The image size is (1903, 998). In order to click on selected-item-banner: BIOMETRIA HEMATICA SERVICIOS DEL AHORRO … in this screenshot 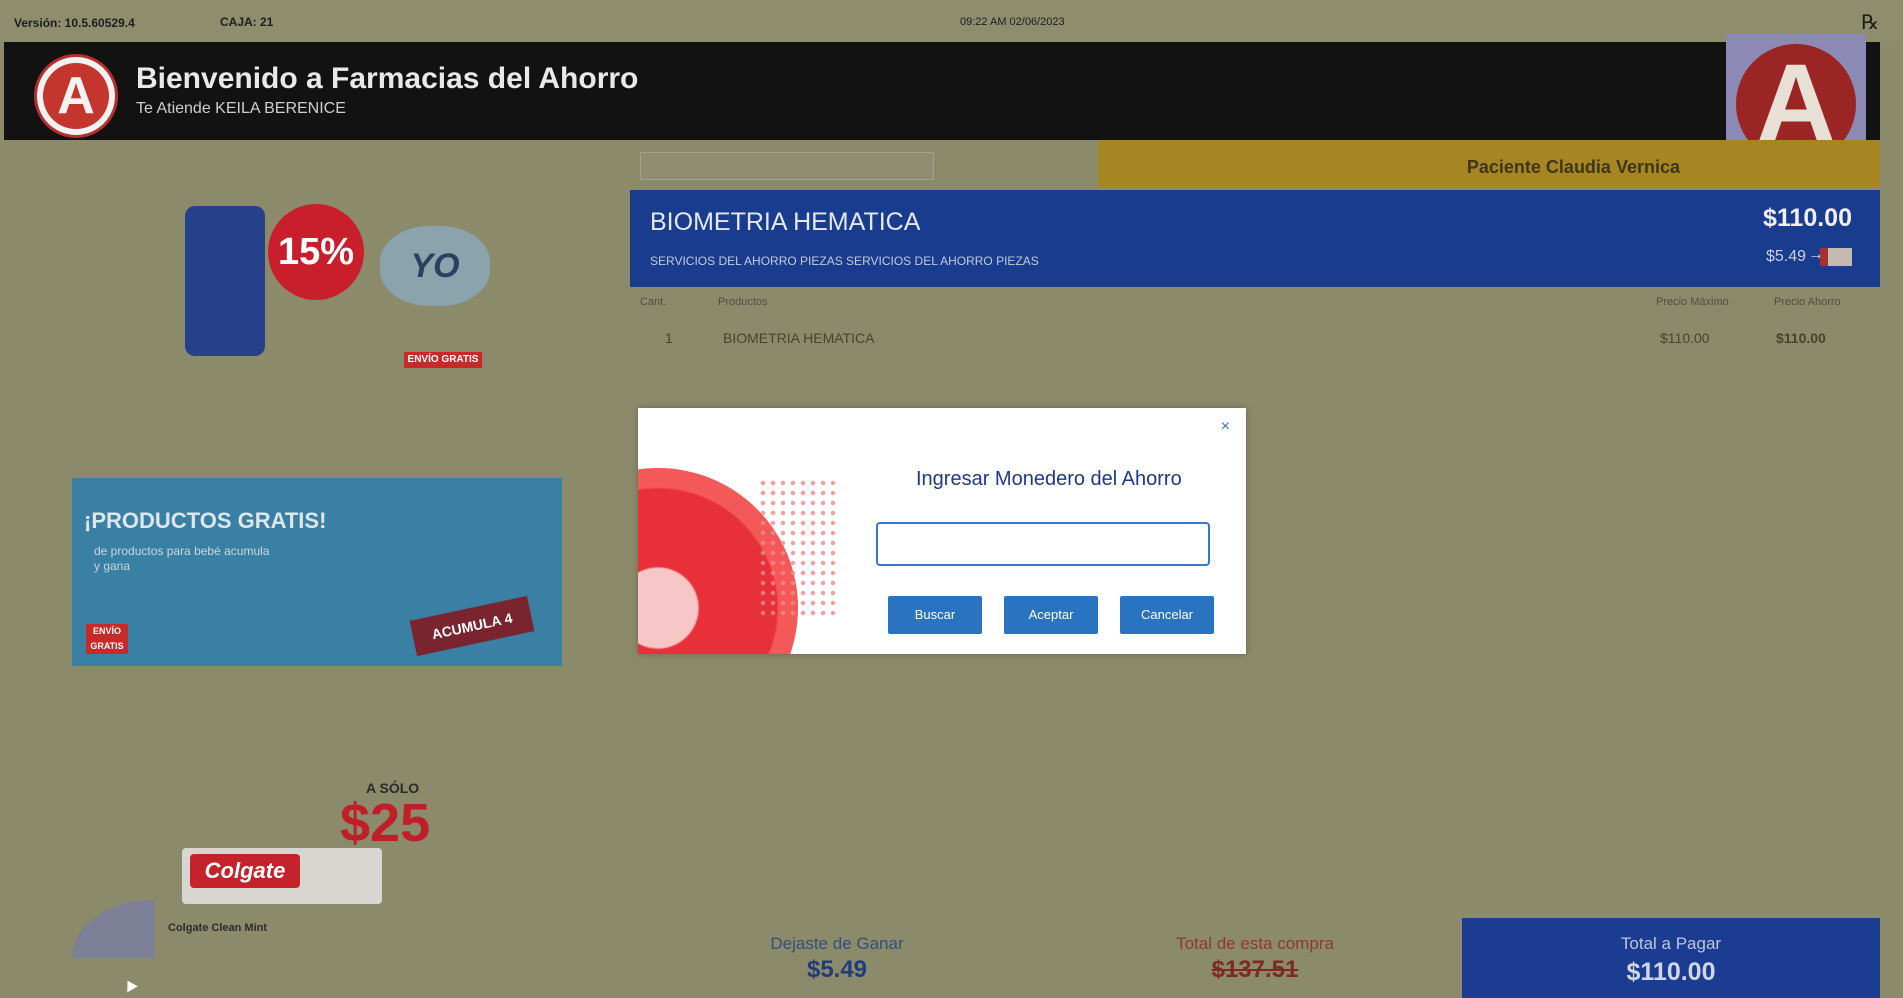, I will do `click(1255, 238)`.